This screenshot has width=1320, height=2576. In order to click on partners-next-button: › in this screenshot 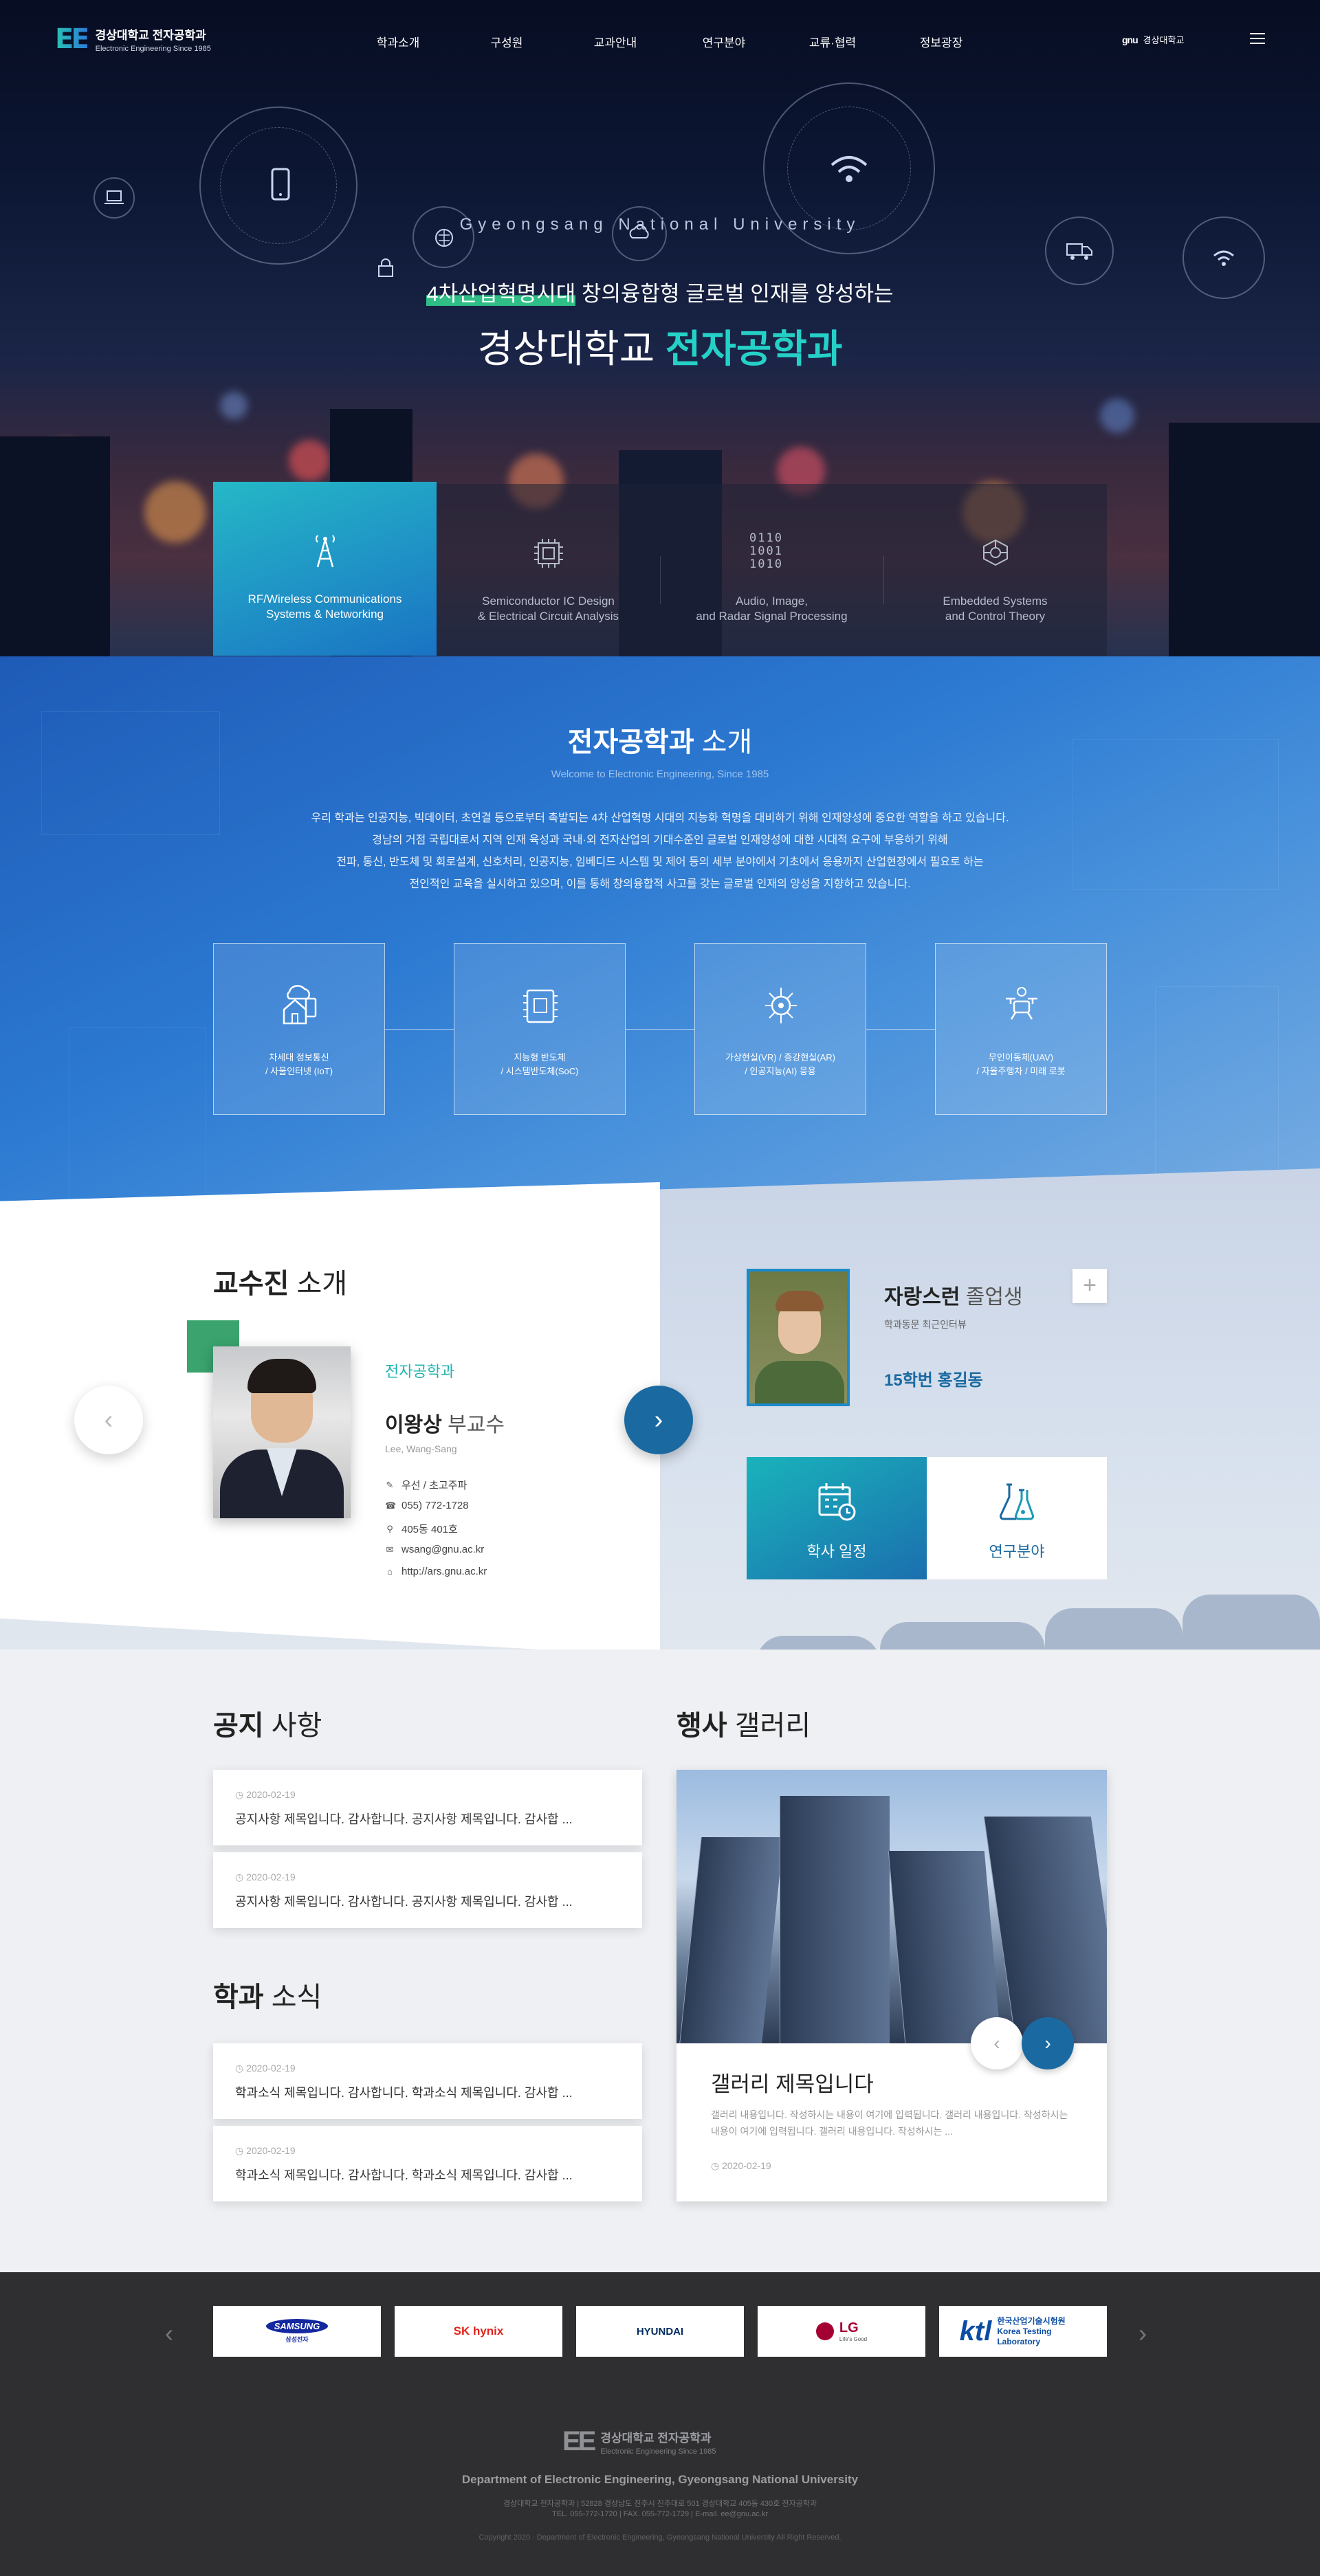, I will do `click(1142, 2333)`.